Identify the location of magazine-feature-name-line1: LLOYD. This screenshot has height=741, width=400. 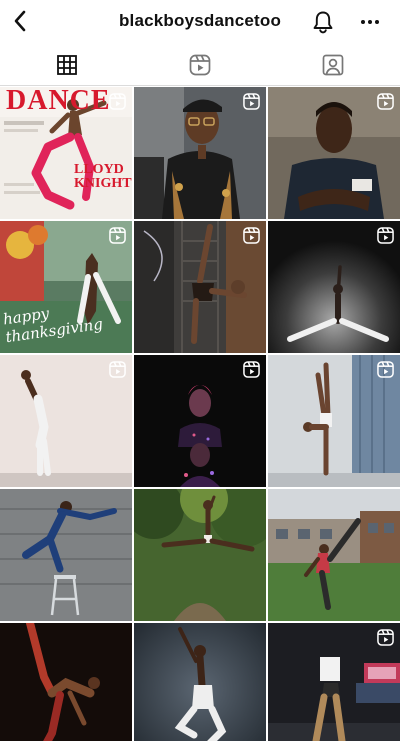
(99, 169).